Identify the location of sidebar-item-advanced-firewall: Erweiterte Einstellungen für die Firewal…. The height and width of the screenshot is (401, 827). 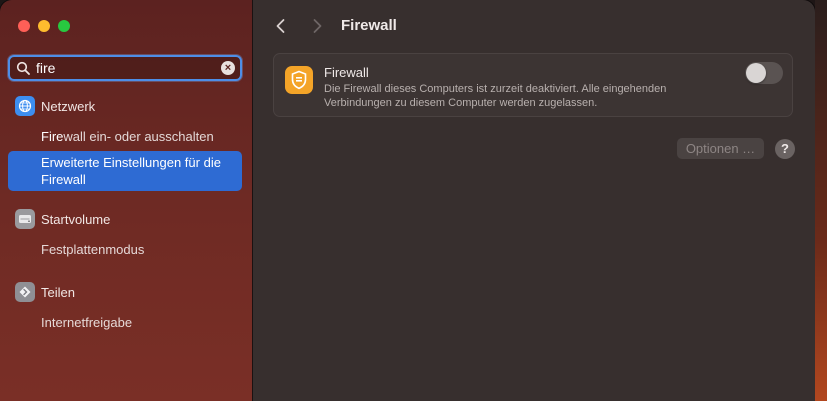
(138, 171).